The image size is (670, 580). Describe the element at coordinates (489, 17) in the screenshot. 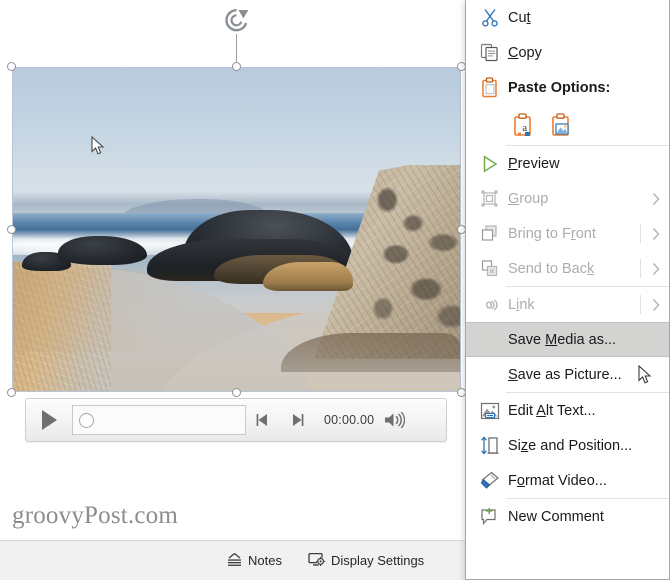

I see `scissors-icon` at that location.